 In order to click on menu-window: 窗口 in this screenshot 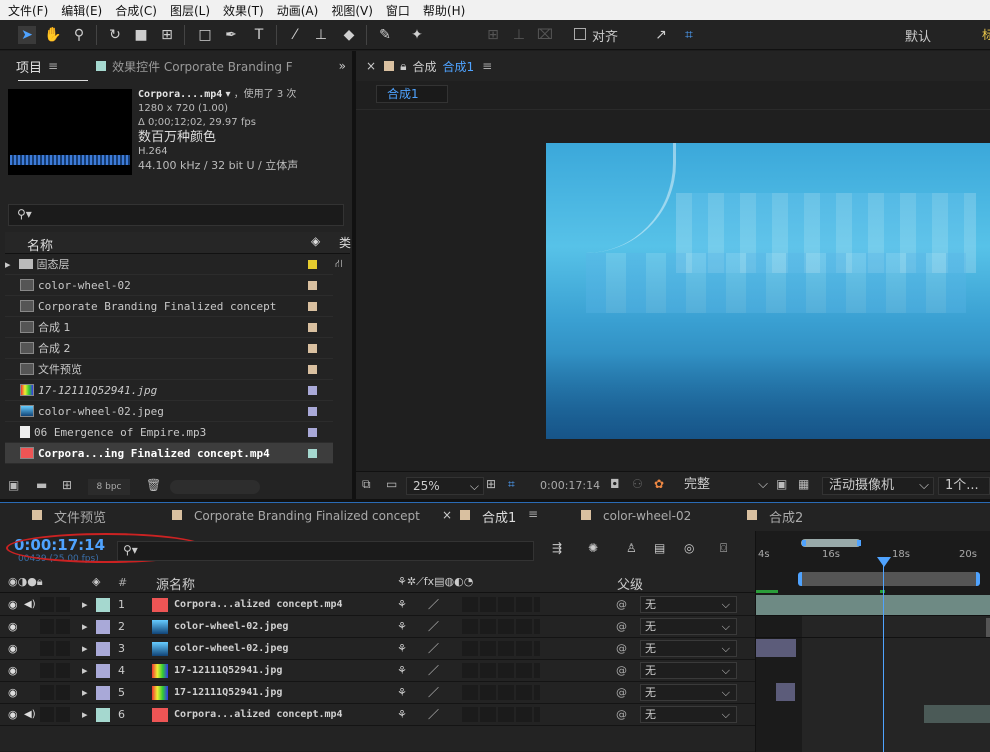, I will do `click(398, 10)`.